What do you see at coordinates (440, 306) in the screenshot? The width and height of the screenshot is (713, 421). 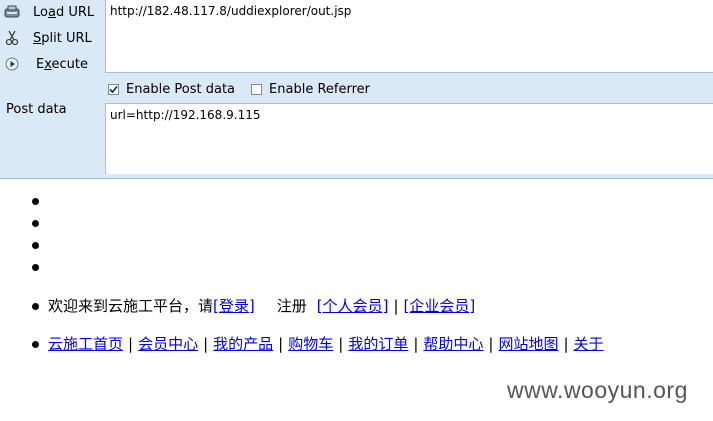 I see `enterprise-member-link: [企业会员]` at bounding box center [440, 306].